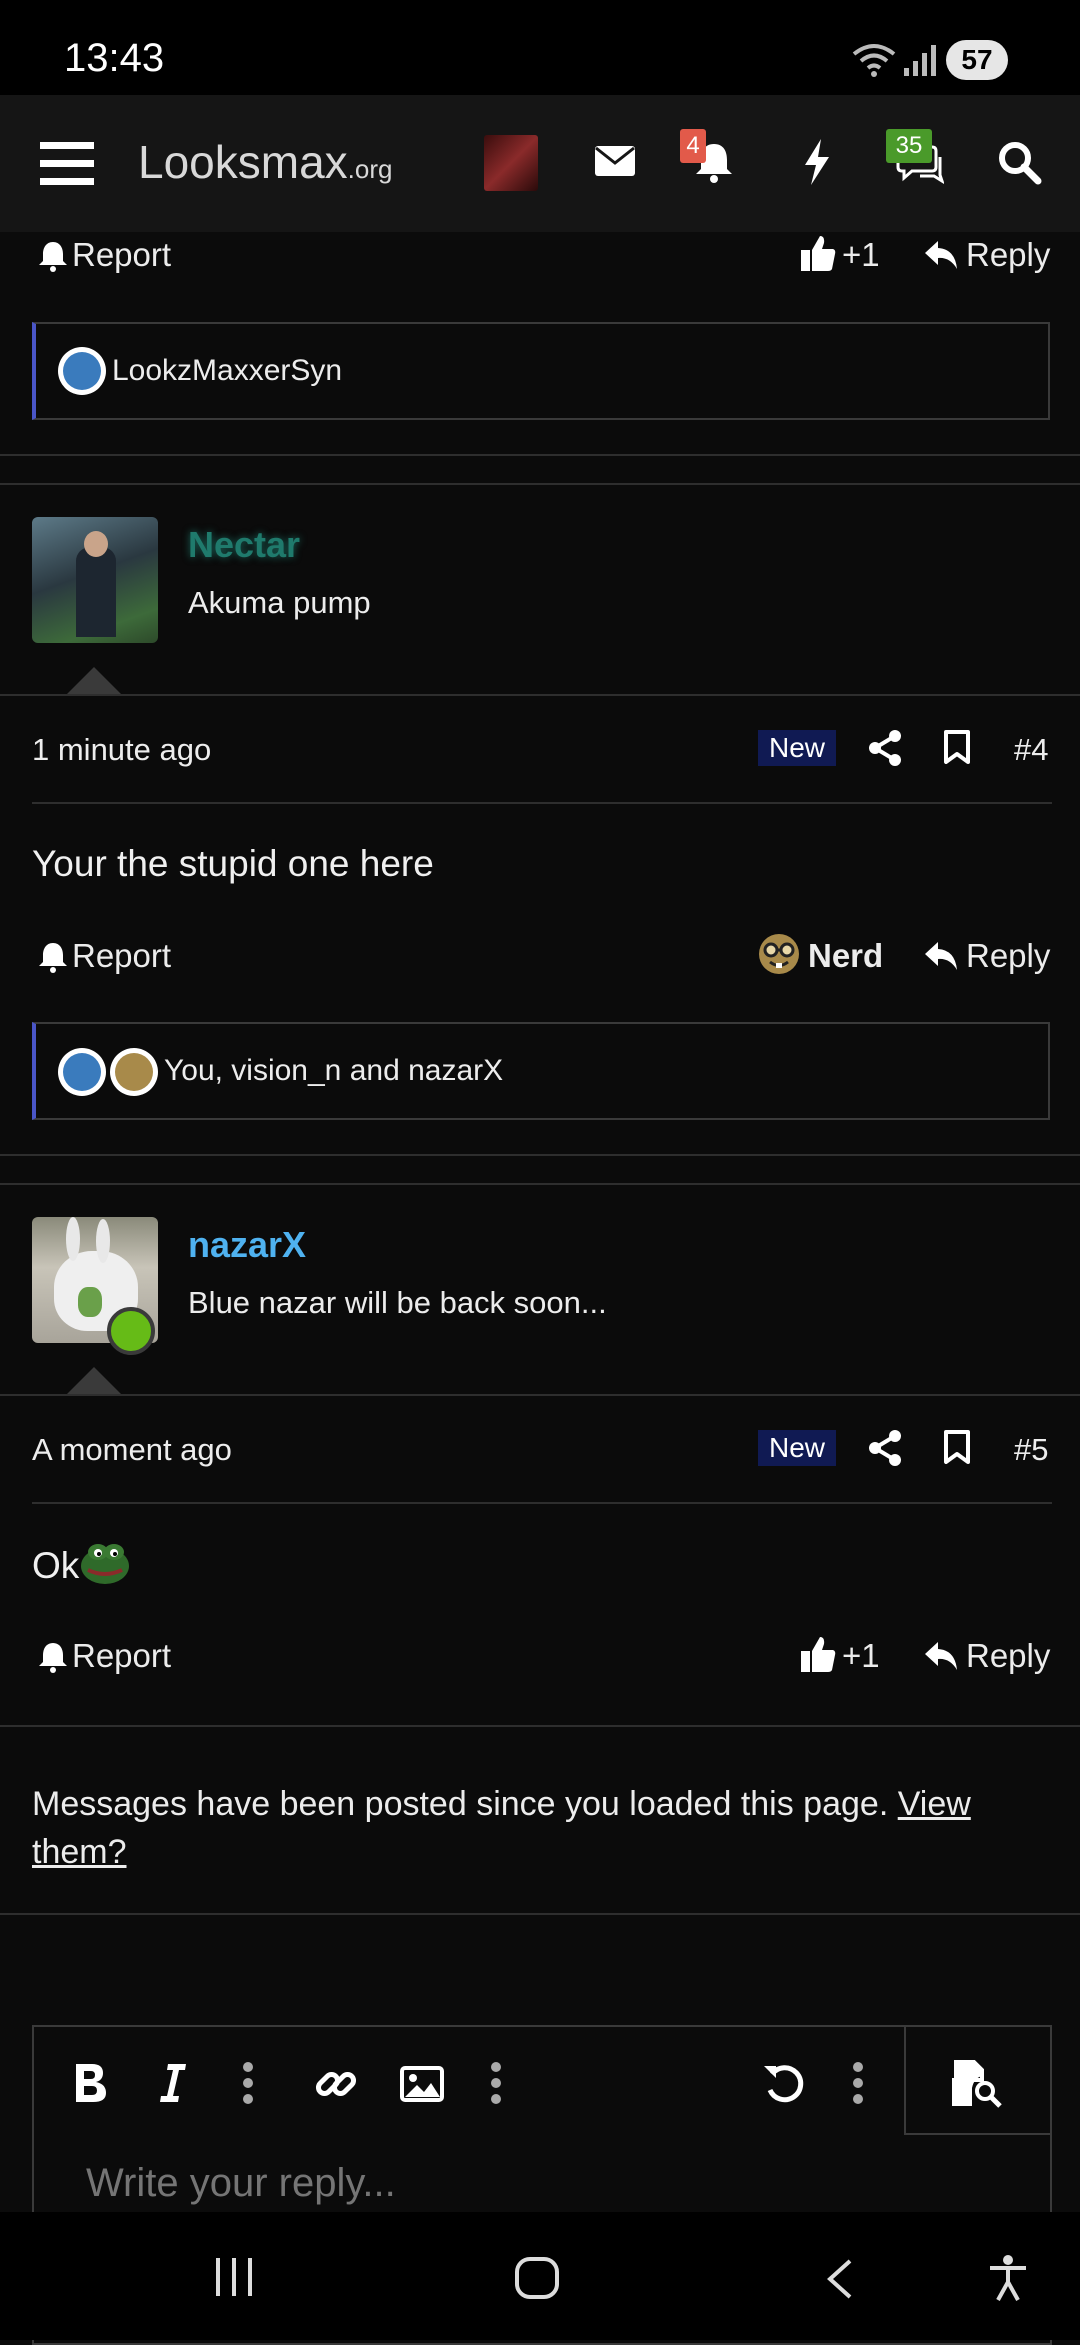  Describe the element at coordinates (615, 161) in the screenshot. I see `inbox-icon` at that location.